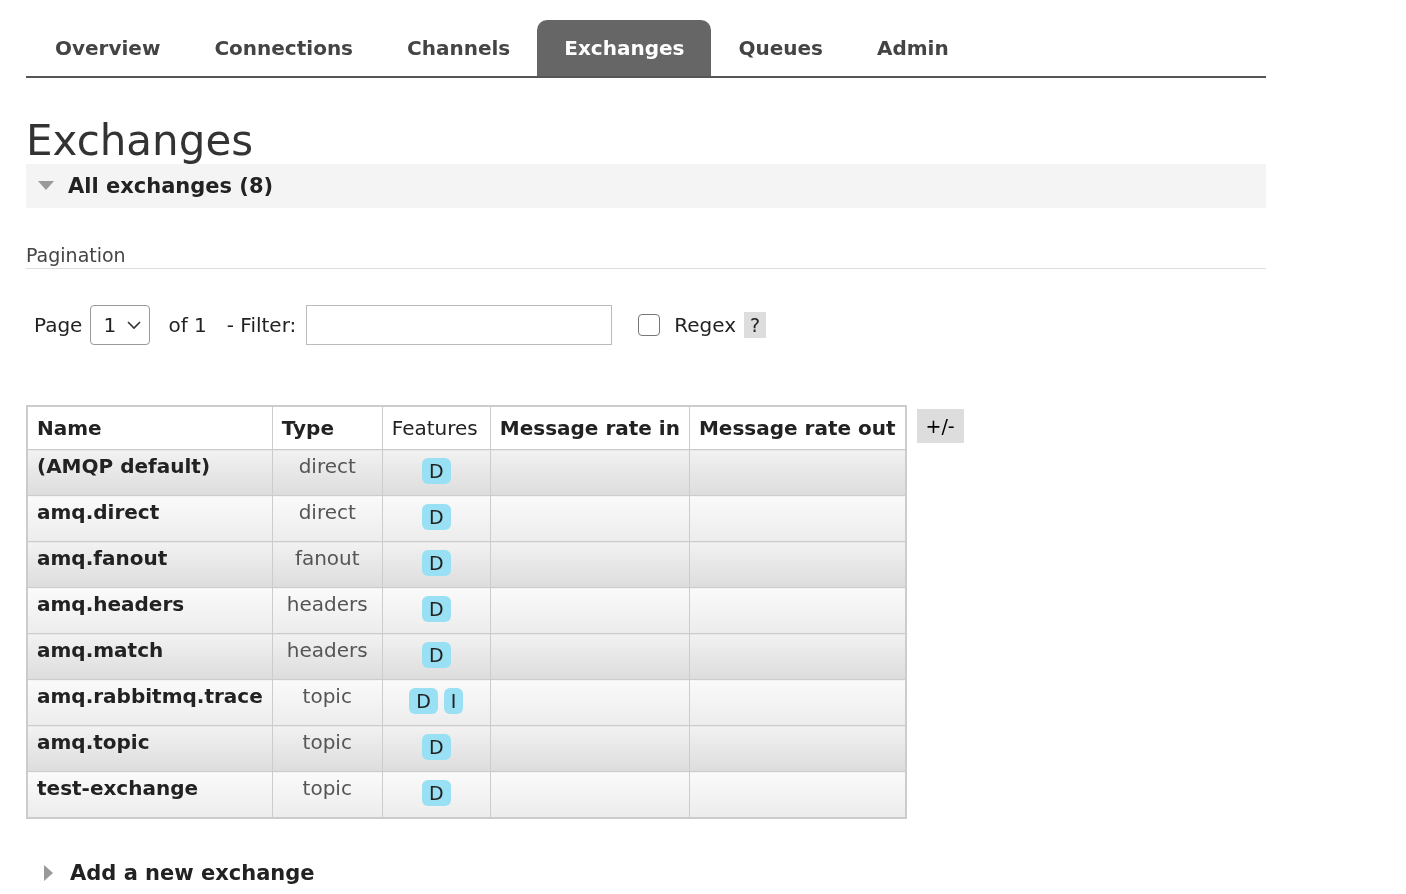 The height and width of the screenshot is (894, 1406). What do you see at coordinates (797, 428) in the screenshot?
I see `column-header: Message rate out` at bounding box center [797, 428].